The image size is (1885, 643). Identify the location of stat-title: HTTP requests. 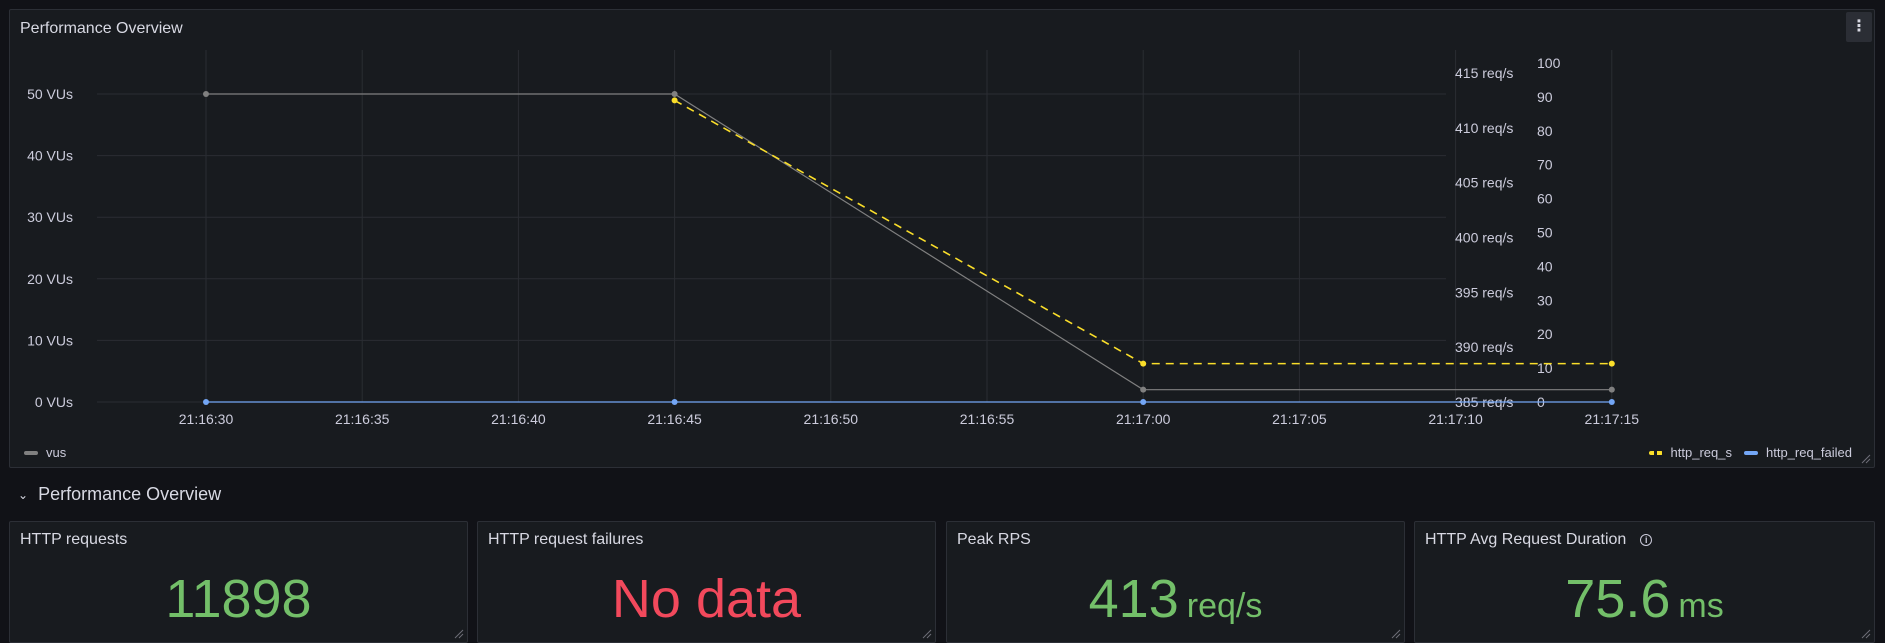
(73, 540).